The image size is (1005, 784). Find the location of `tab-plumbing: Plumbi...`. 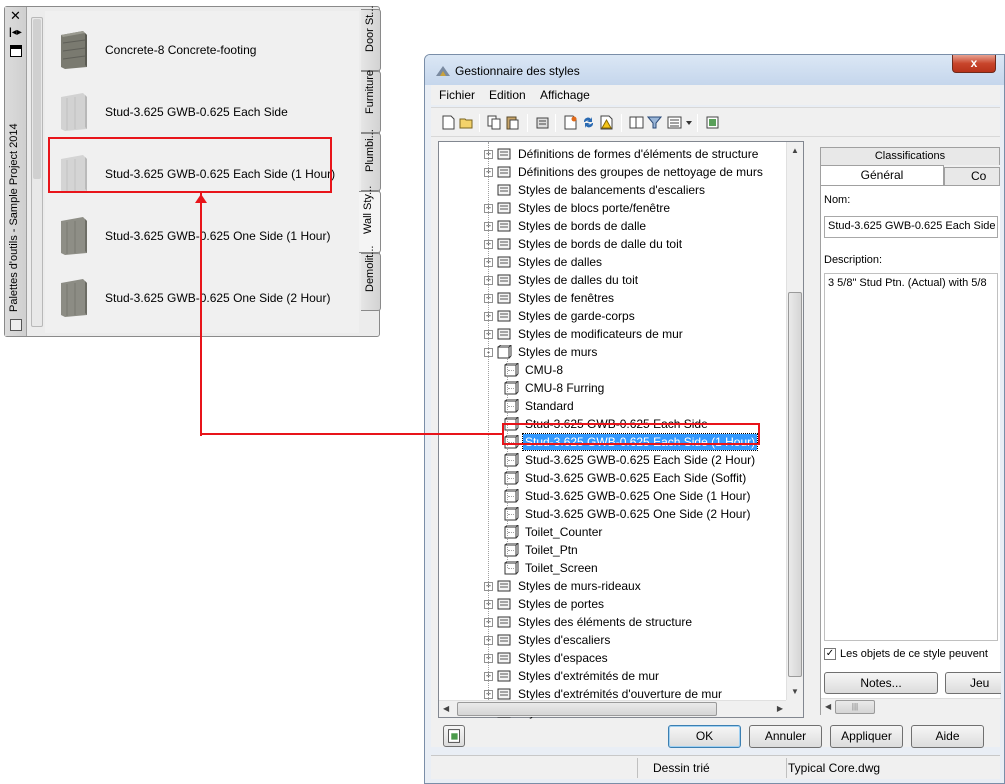

tab-plumbing: Plumbi... is located at coordinates (371, 160).